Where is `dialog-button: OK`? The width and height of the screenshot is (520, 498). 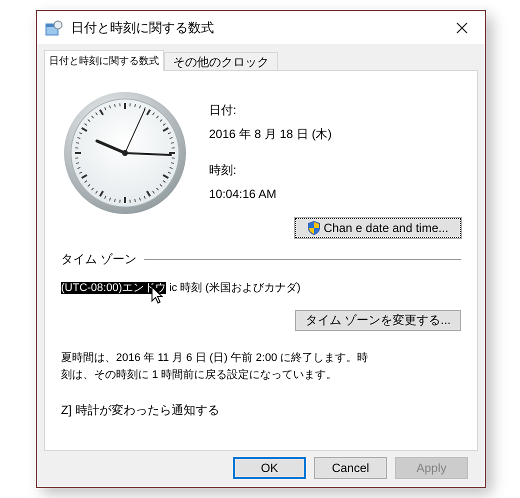
dialog-button: OK is located at coordinates (269, 468).